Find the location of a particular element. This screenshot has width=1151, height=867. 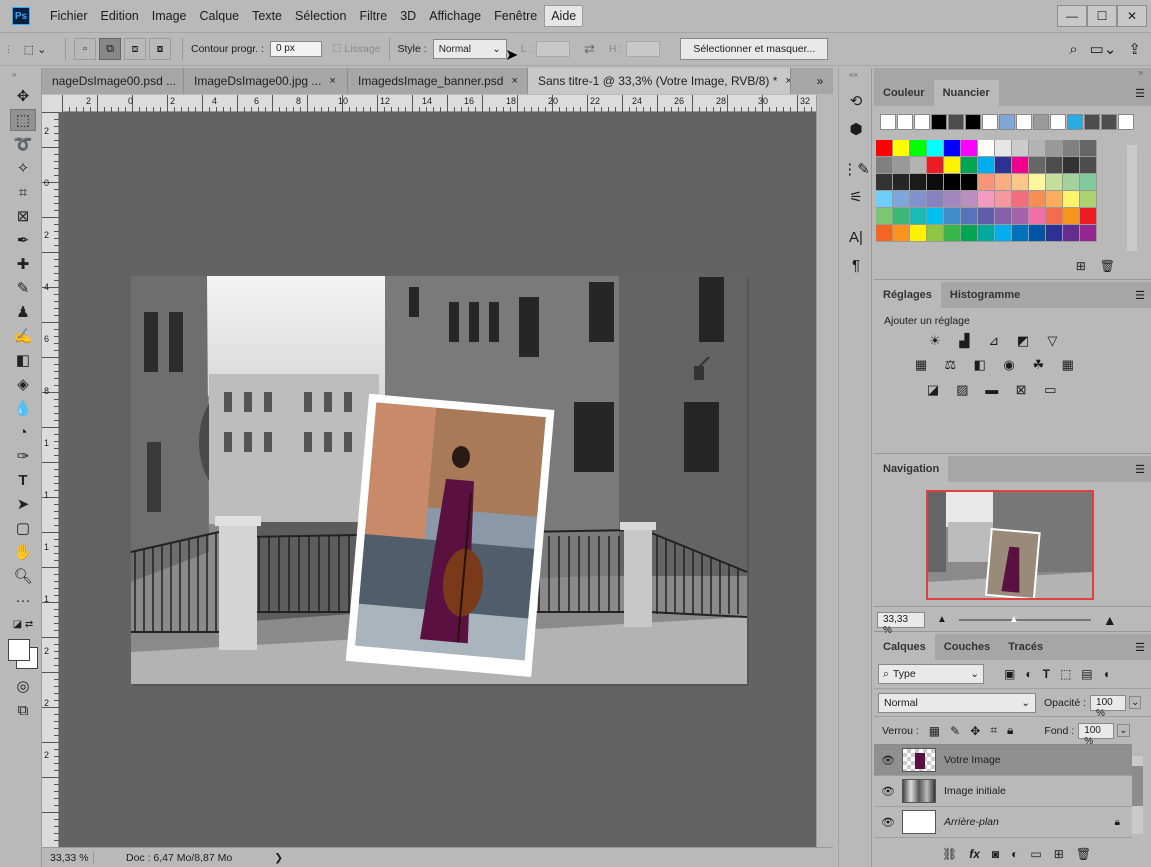

vibrance-icon: ▽ is located at coordinates (1052, 341).